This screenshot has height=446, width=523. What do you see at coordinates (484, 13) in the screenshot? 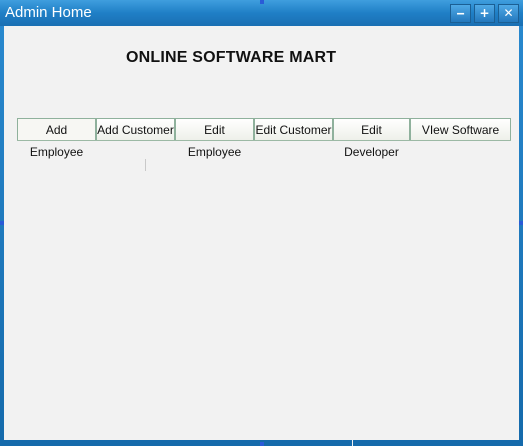
I see `maximize-button: +` at bounding box center [484, 13].